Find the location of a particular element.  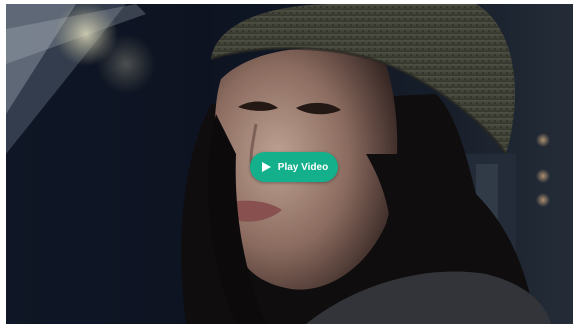

play-video-button: Play Video is located at coordinates (294, 167).